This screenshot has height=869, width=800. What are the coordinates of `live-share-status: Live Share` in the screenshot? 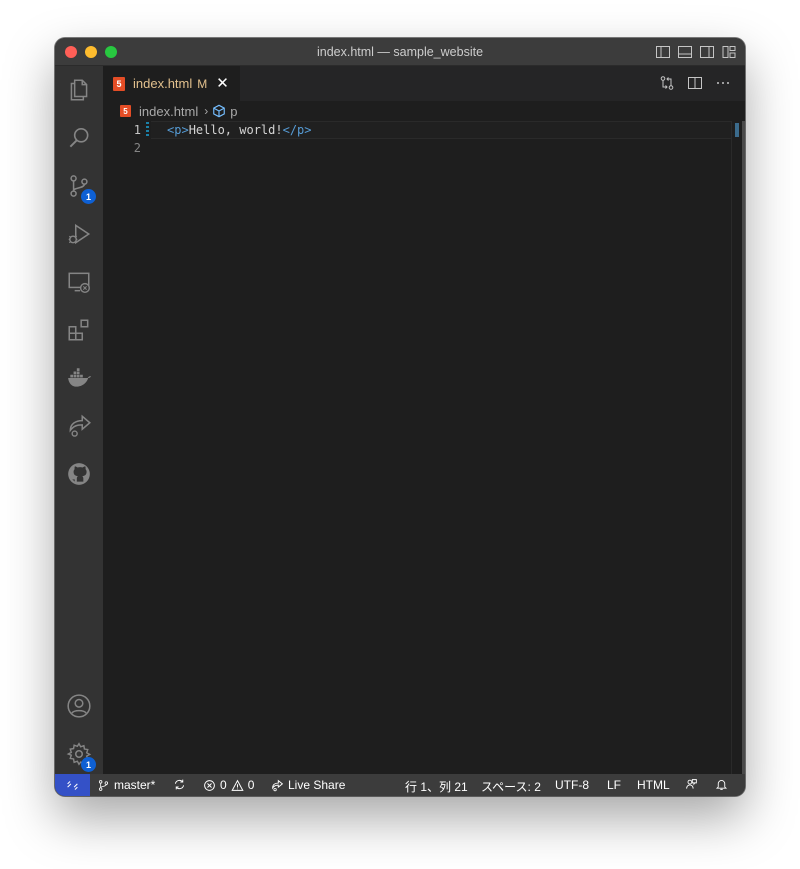 It's located at (308, 785).